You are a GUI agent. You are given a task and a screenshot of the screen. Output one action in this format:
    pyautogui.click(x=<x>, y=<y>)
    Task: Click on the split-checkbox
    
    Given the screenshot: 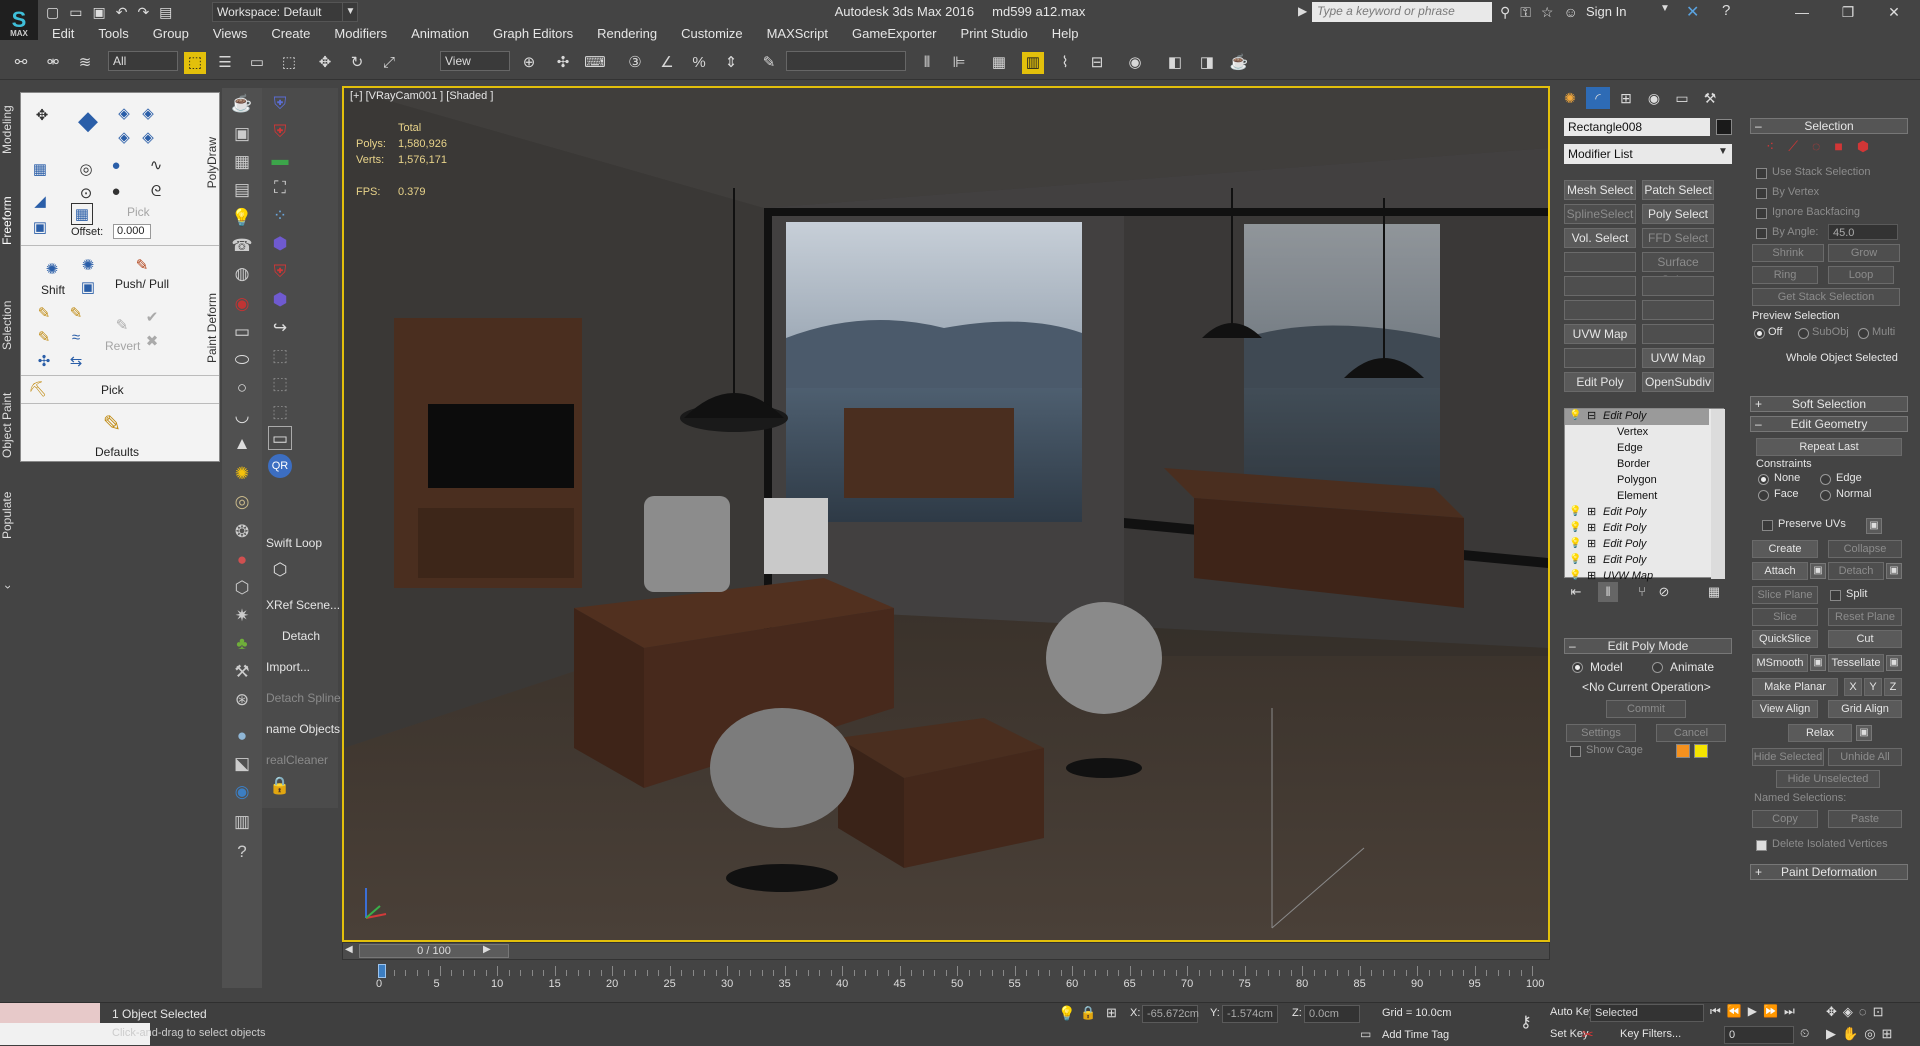 What is the action you would take?
    pyautogui.click(x=1835, y=595)
    